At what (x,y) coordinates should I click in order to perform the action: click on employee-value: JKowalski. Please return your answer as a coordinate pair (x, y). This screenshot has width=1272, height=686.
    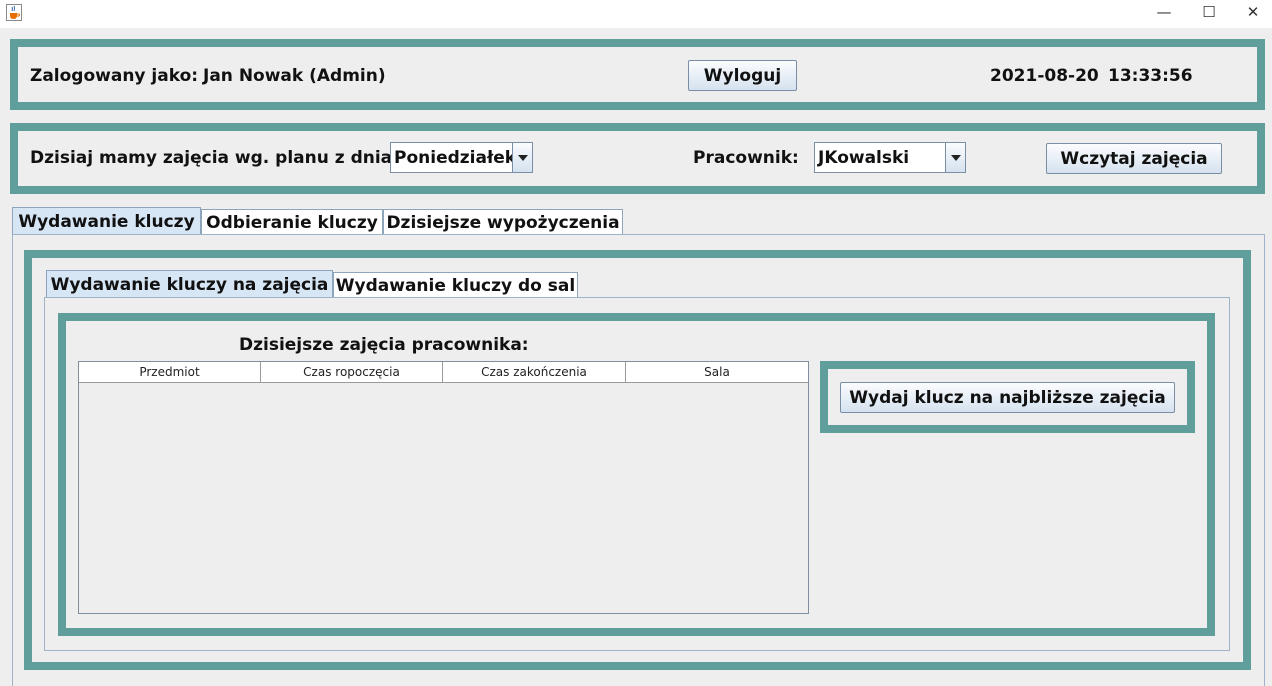
    Looking at the image, I should click on (864, 157).